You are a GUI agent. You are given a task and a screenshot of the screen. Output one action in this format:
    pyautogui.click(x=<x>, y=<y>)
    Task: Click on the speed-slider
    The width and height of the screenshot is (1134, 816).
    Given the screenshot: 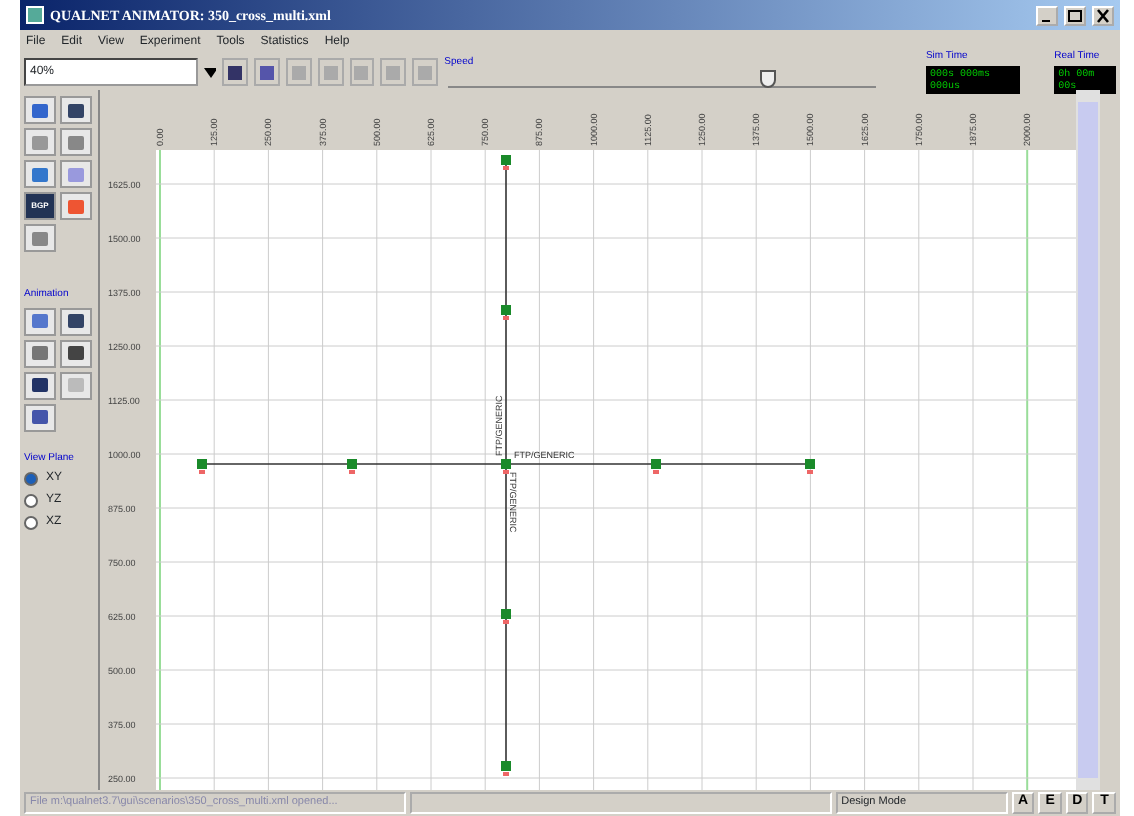 What is the action you would take?
    pyautogui.click(x=662, y=79)
    